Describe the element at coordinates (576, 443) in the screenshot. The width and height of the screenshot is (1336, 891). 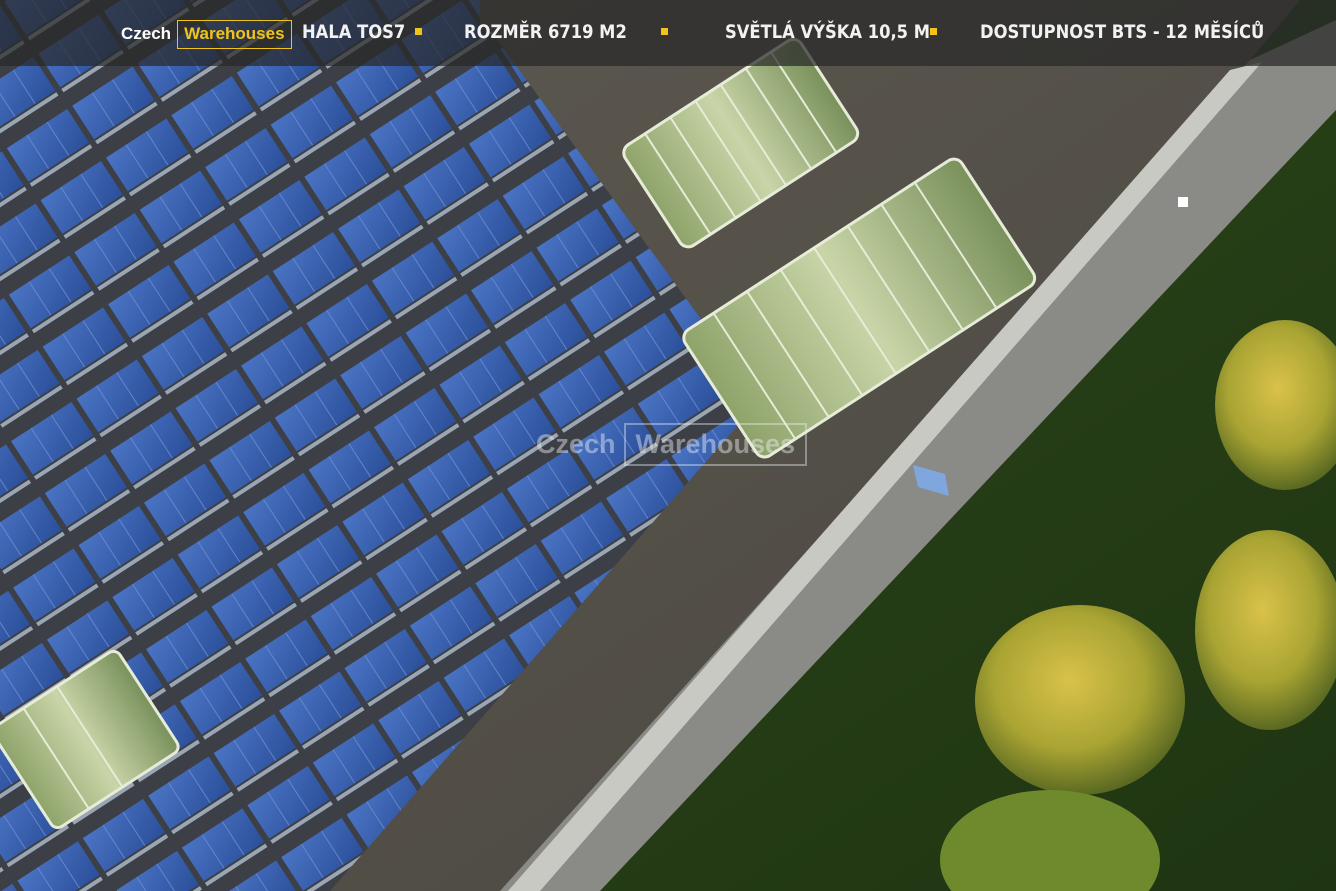
I see `watermark-word-czech: Czech` at that location.